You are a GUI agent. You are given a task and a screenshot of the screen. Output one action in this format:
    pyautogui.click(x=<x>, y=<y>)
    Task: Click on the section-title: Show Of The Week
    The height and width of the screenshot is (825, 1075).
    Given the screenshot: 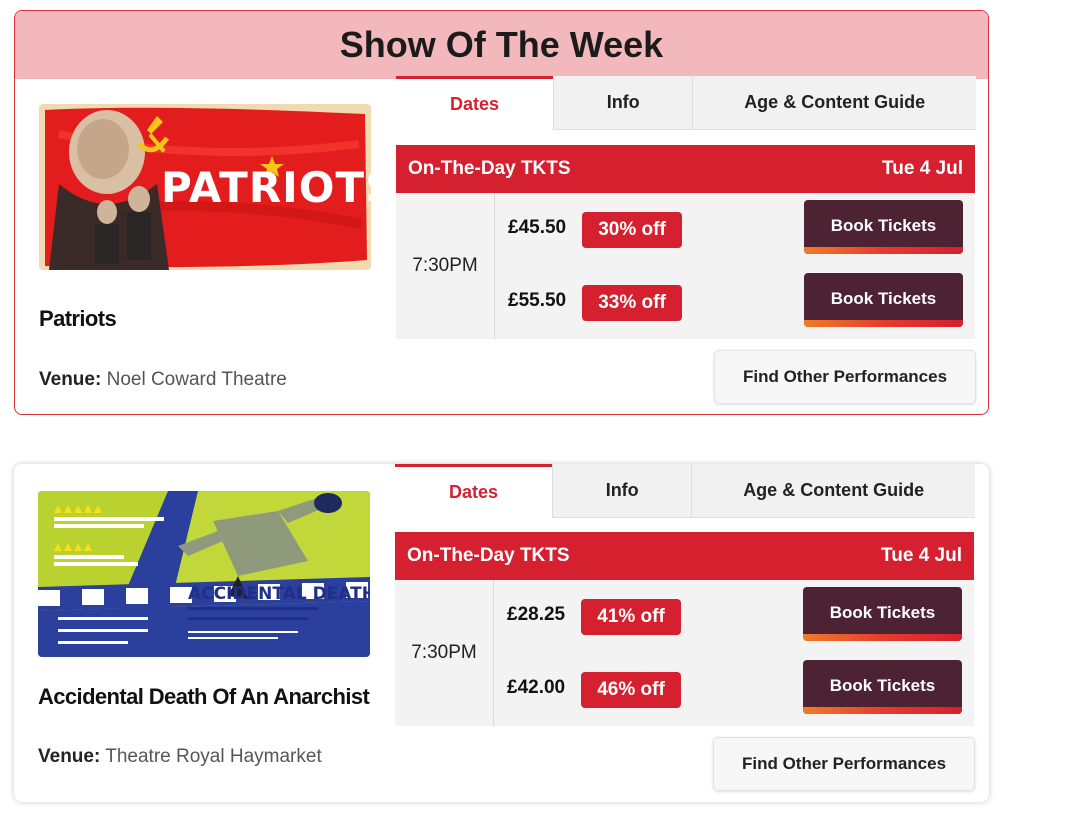 What is the action you would take?
    pyautogui.click(x=501, y=45)
    